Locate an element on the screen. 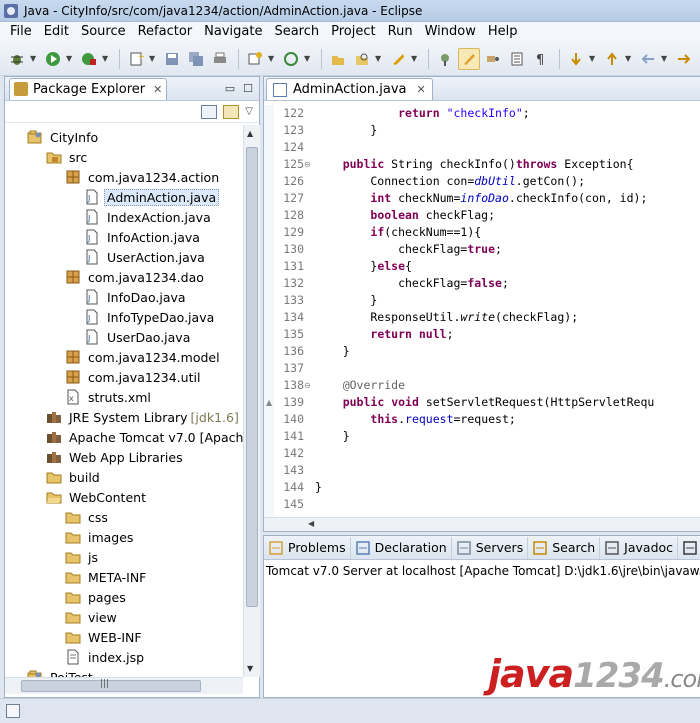 This screenshot has height=723, width=700. tree-item: x struts.xml is located at coordinates (109, 397).